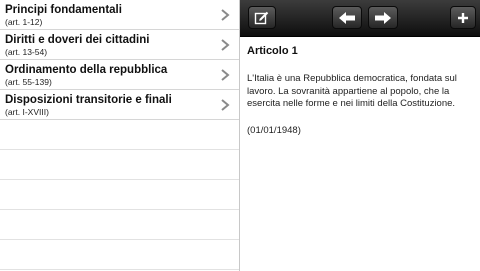 This screenshot has height=271, width=480. What do you see at coordinates (24, 22) in the screenshot?
I see `section-range: (art. 1-12)` at bounding box center [24, 22].